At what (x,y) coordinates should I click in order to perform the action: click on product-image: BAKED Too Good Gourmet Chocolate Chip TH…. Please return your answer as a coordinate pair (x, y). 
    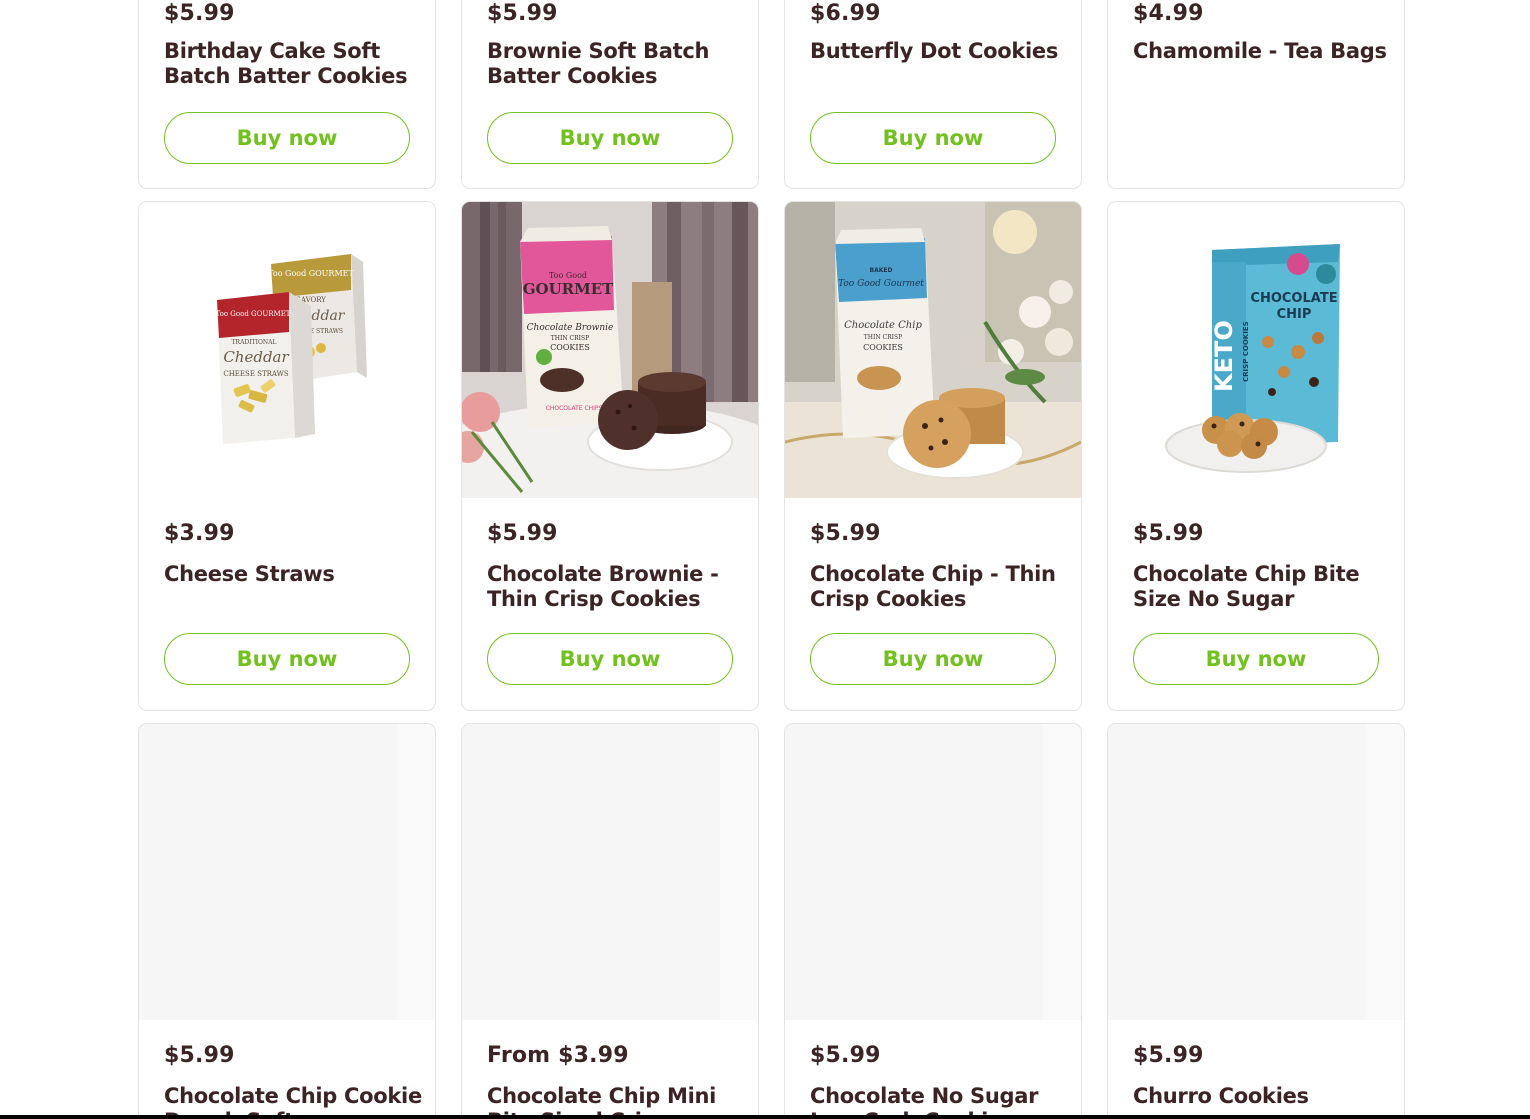
    Looking at the image, I should click on (933, 350).